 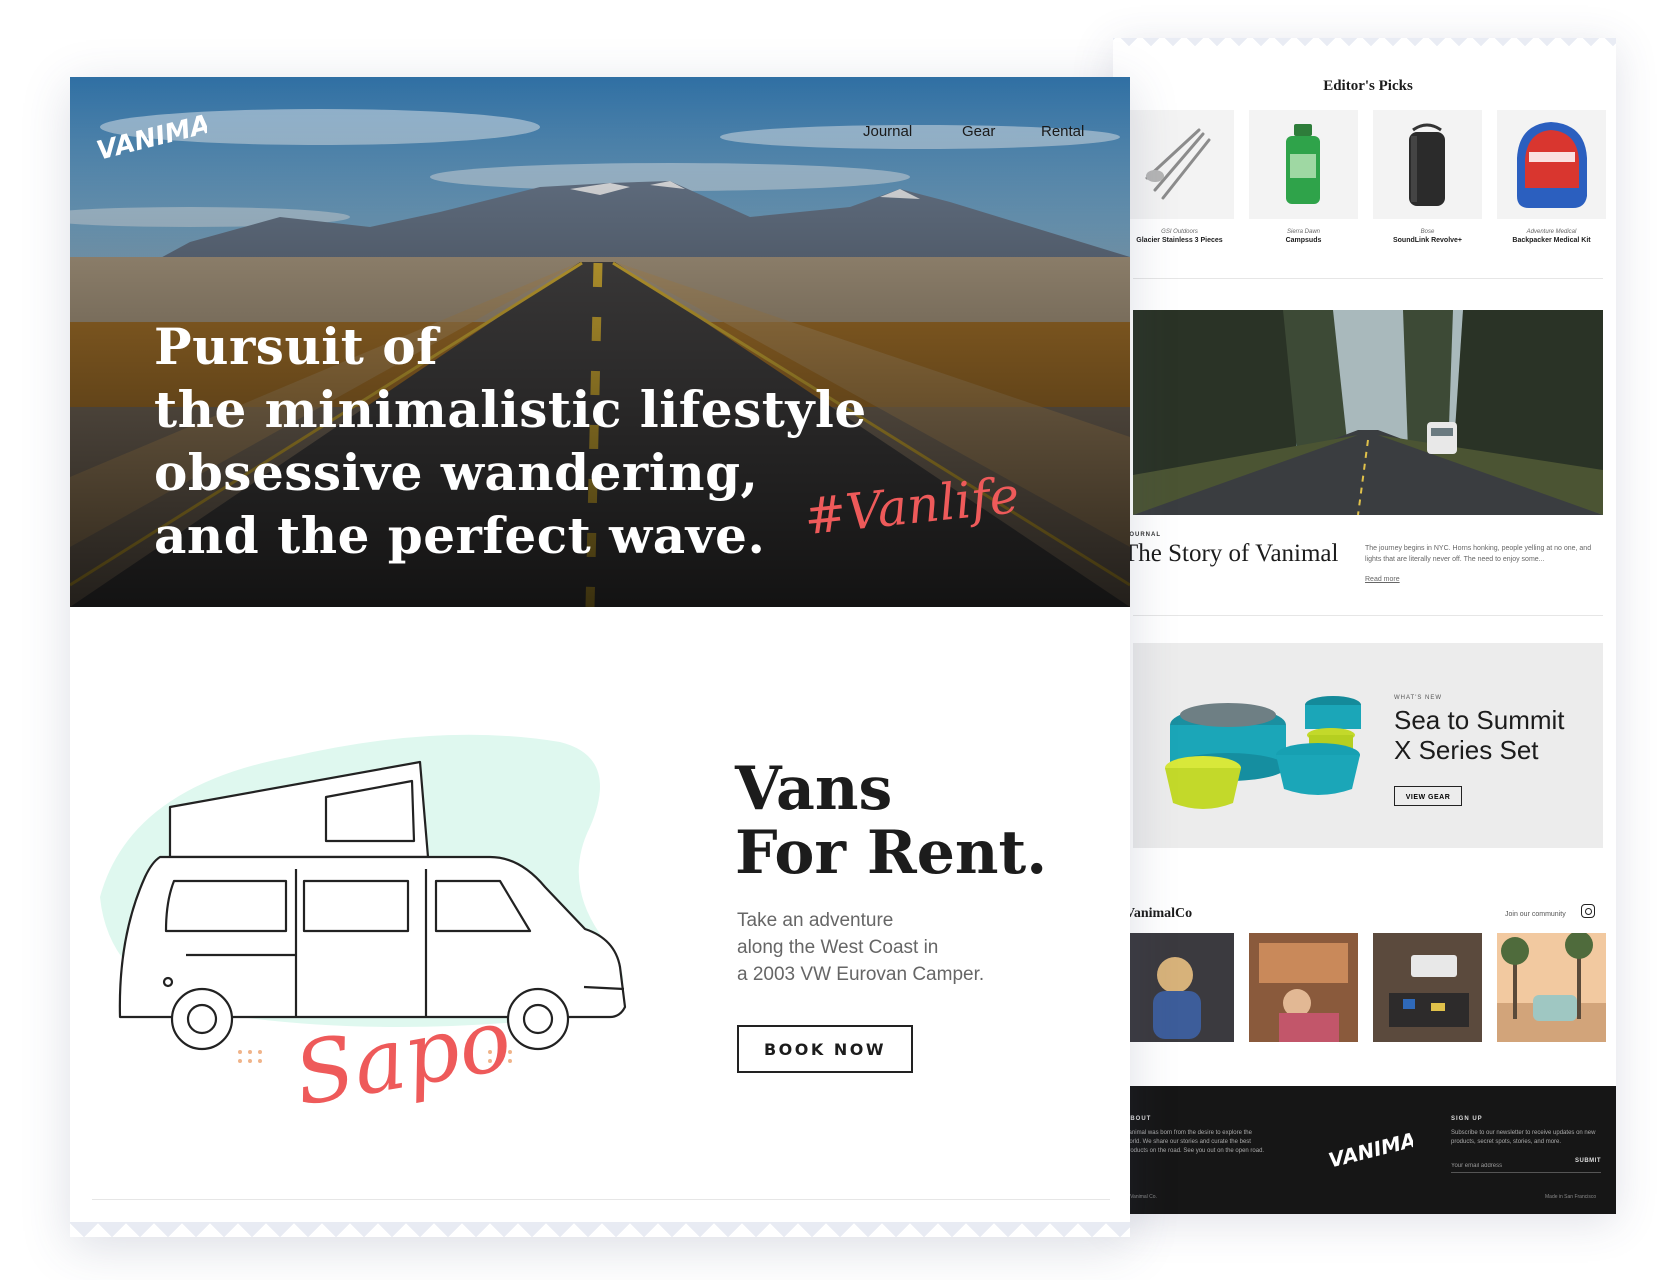 I want to click on pick-brand: Bose, so click(x=1427, y=232).